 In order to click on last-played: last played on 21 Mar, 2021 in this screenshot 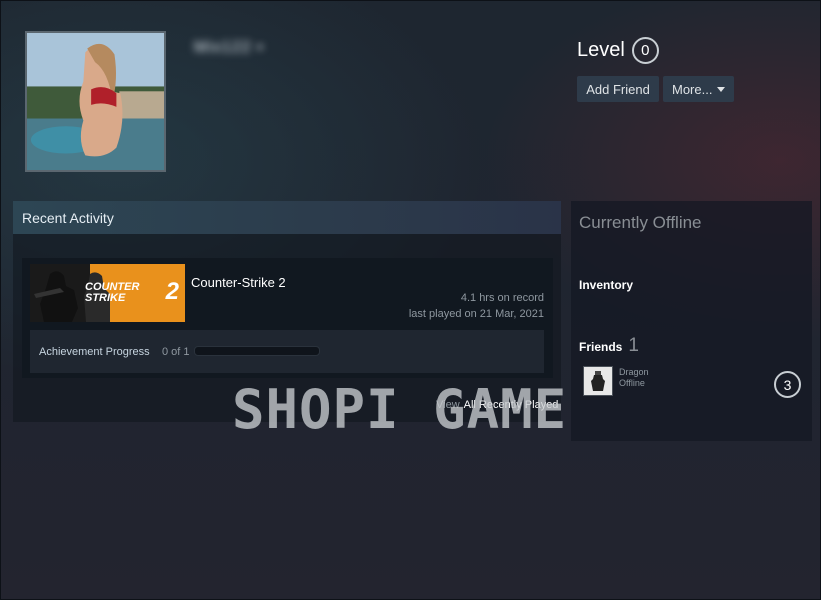, I will do `click(476, 314)`.